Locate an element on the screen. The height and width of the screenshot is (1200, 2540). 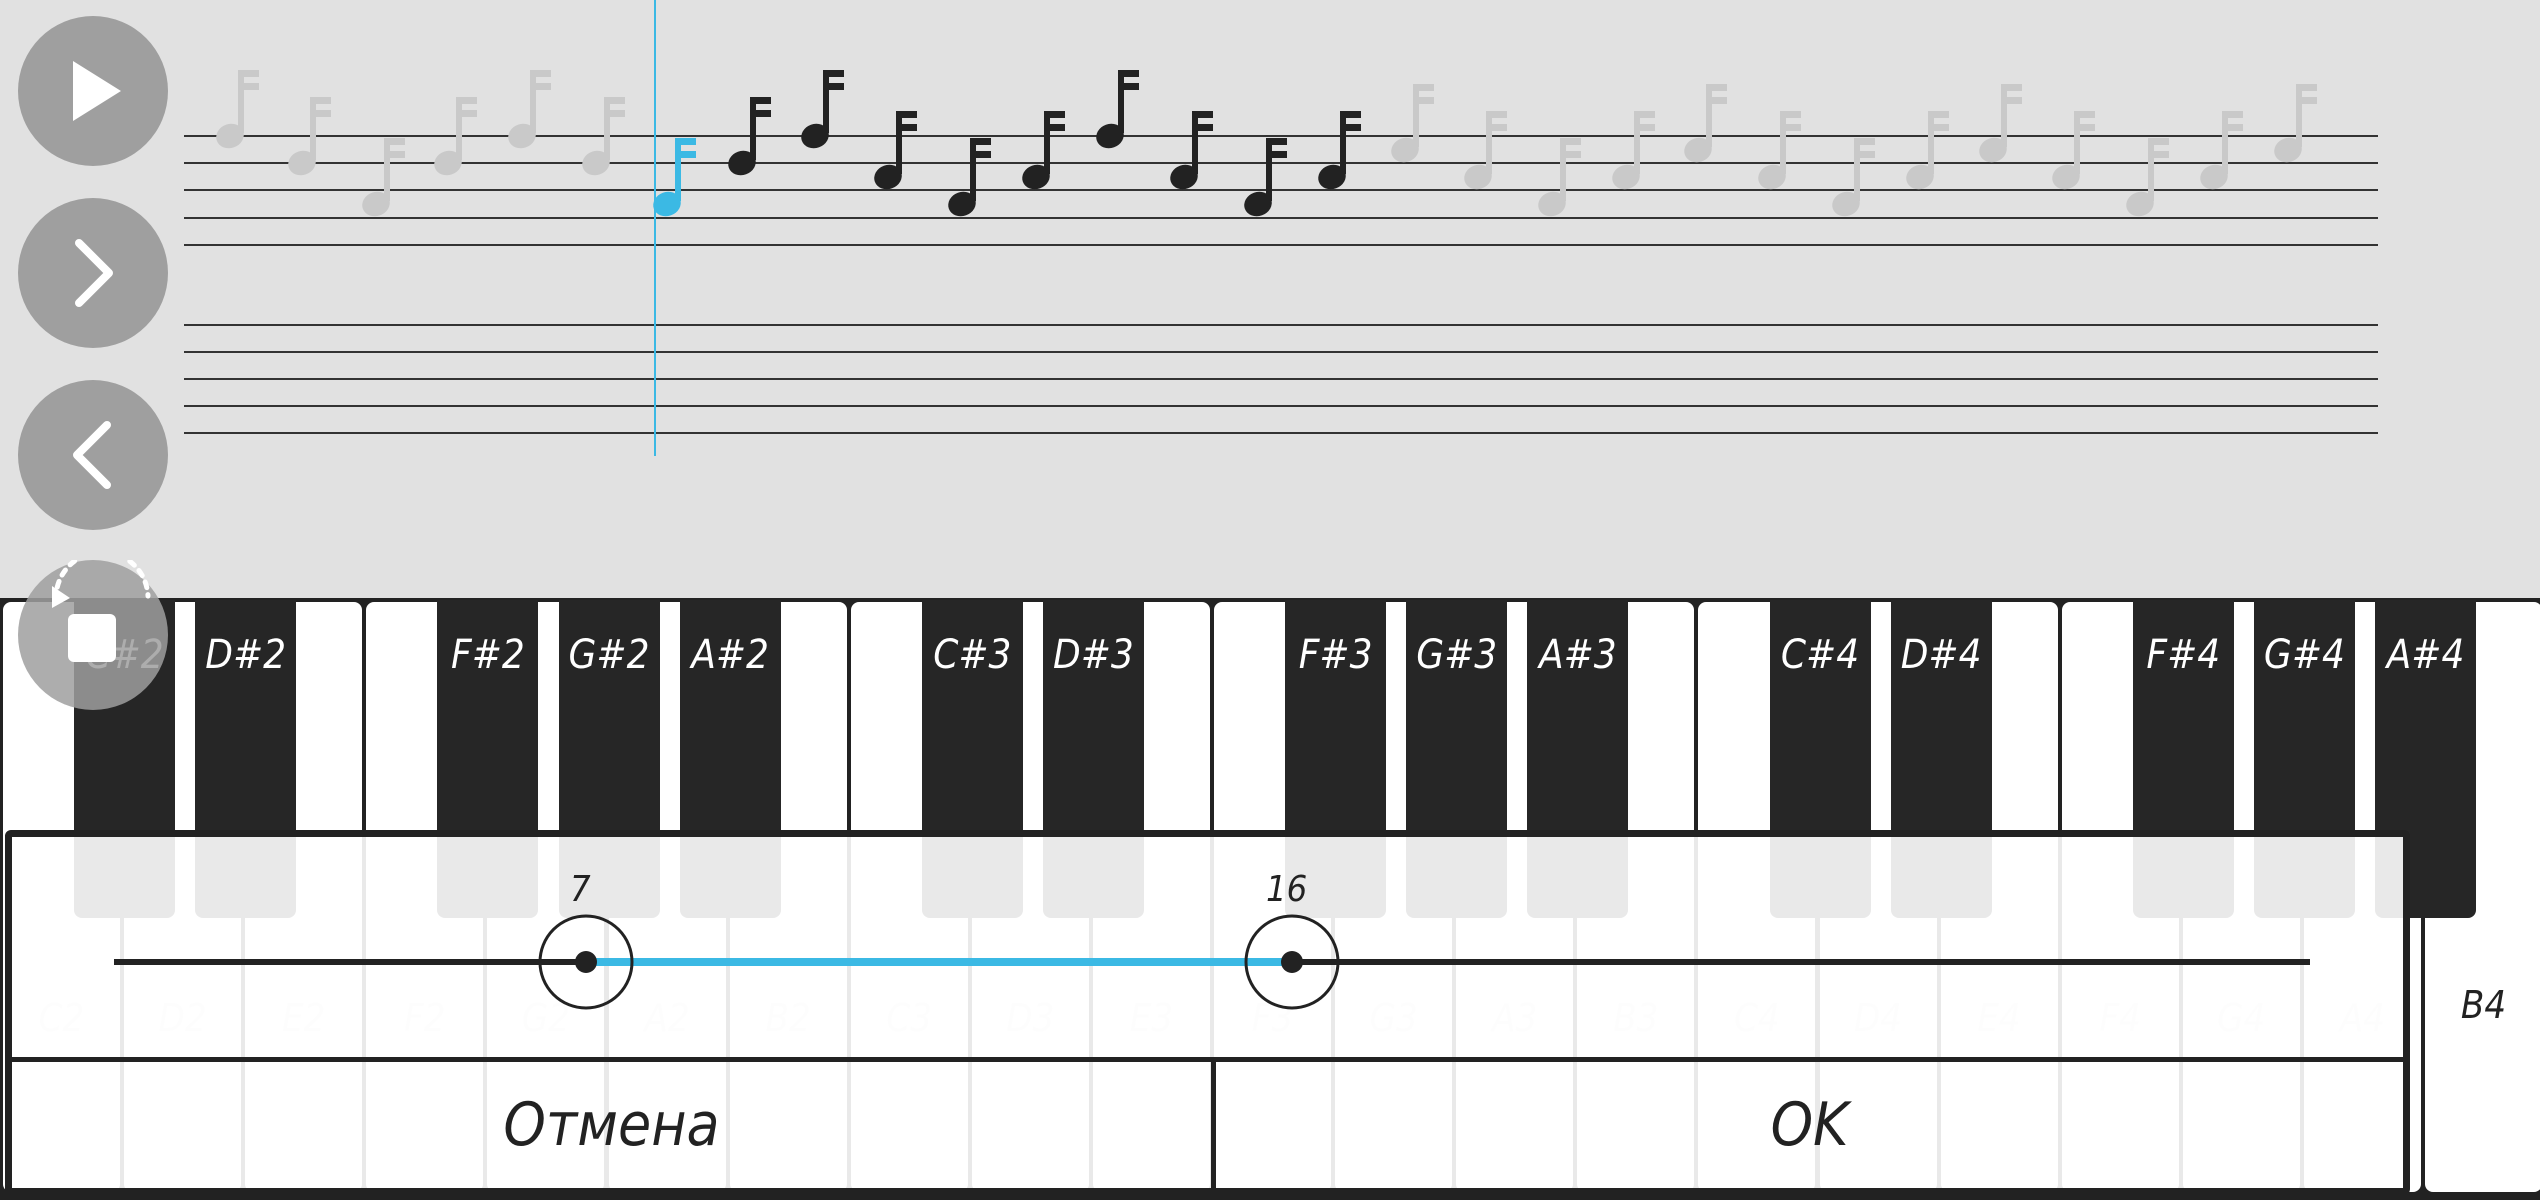
black-key-label: C#3 is located at coordinates (972, 655).